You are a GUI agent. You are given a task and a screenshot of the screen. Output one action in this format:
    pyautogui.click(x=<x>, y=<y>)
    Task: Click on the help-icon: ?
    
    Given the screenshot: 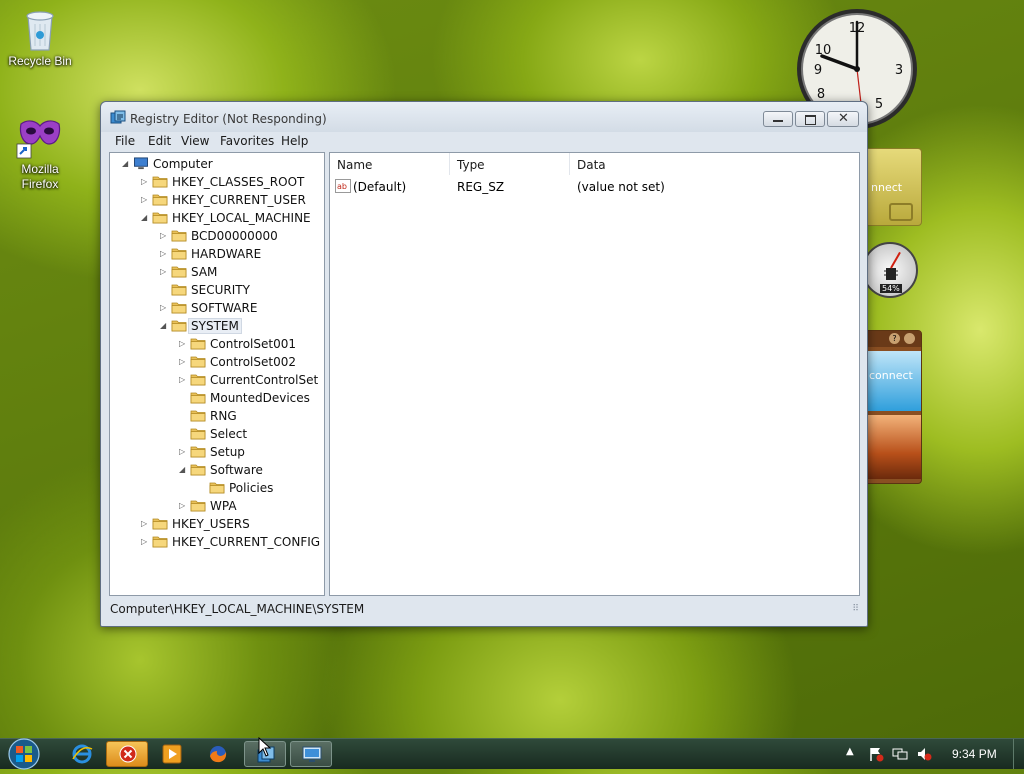 What is the action you would take?
    pyautogui.click(x=894, y=338)
    